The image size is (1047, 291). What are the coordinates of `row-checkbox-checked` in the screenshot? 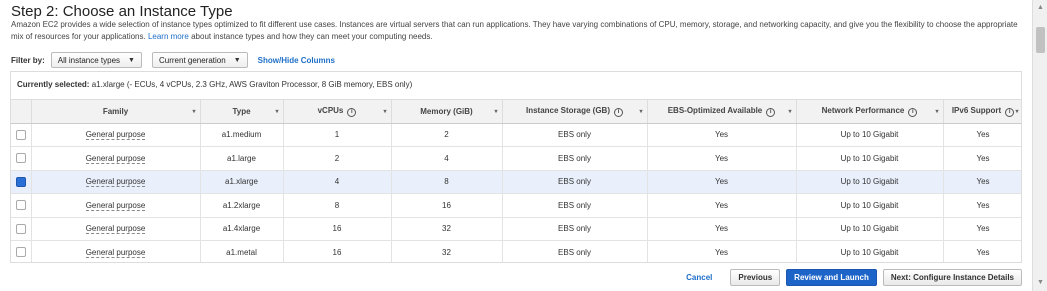 It's located at (20, 181).